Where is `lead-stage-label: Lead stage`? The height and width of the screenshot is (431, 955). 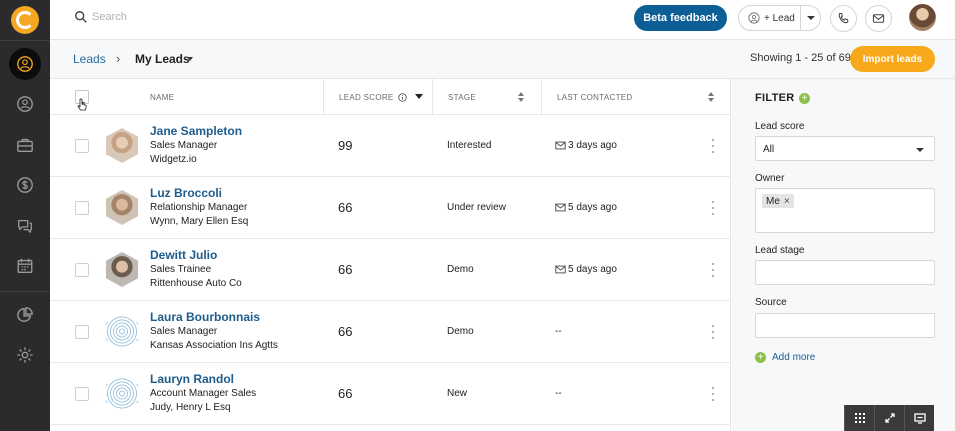
lead-stage-label: Lead stage is located at coordinates (780, 250).